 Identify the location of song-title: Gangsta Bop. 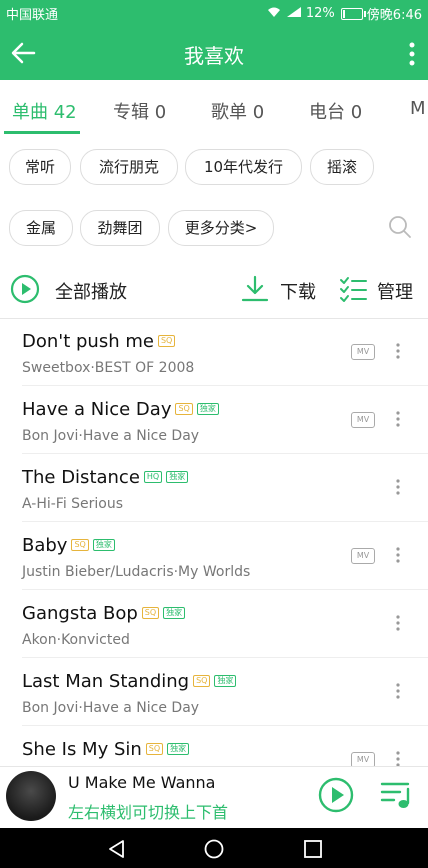
(80, 613).